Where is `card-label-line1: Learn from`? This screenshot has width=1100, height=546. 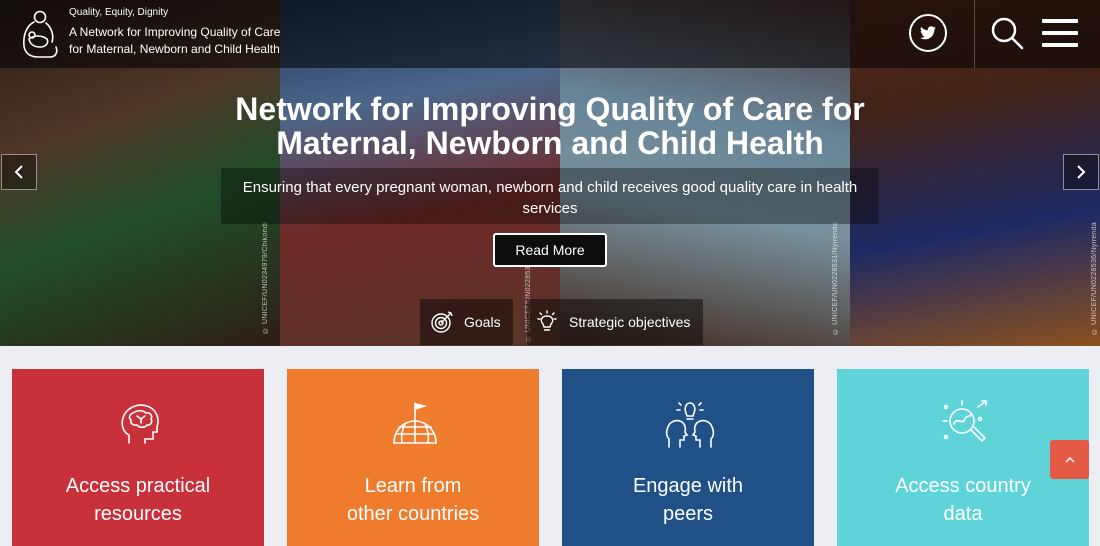 card-label-line1: Learn from is located at coordinates (413, 486).